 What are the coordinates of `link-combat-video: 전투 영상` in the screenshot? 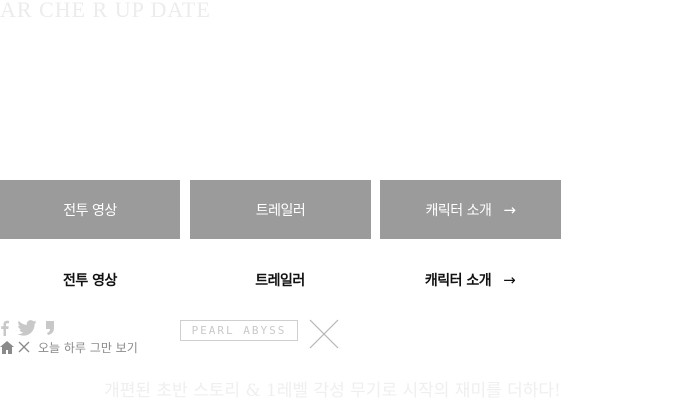 It's located at (90, 280).